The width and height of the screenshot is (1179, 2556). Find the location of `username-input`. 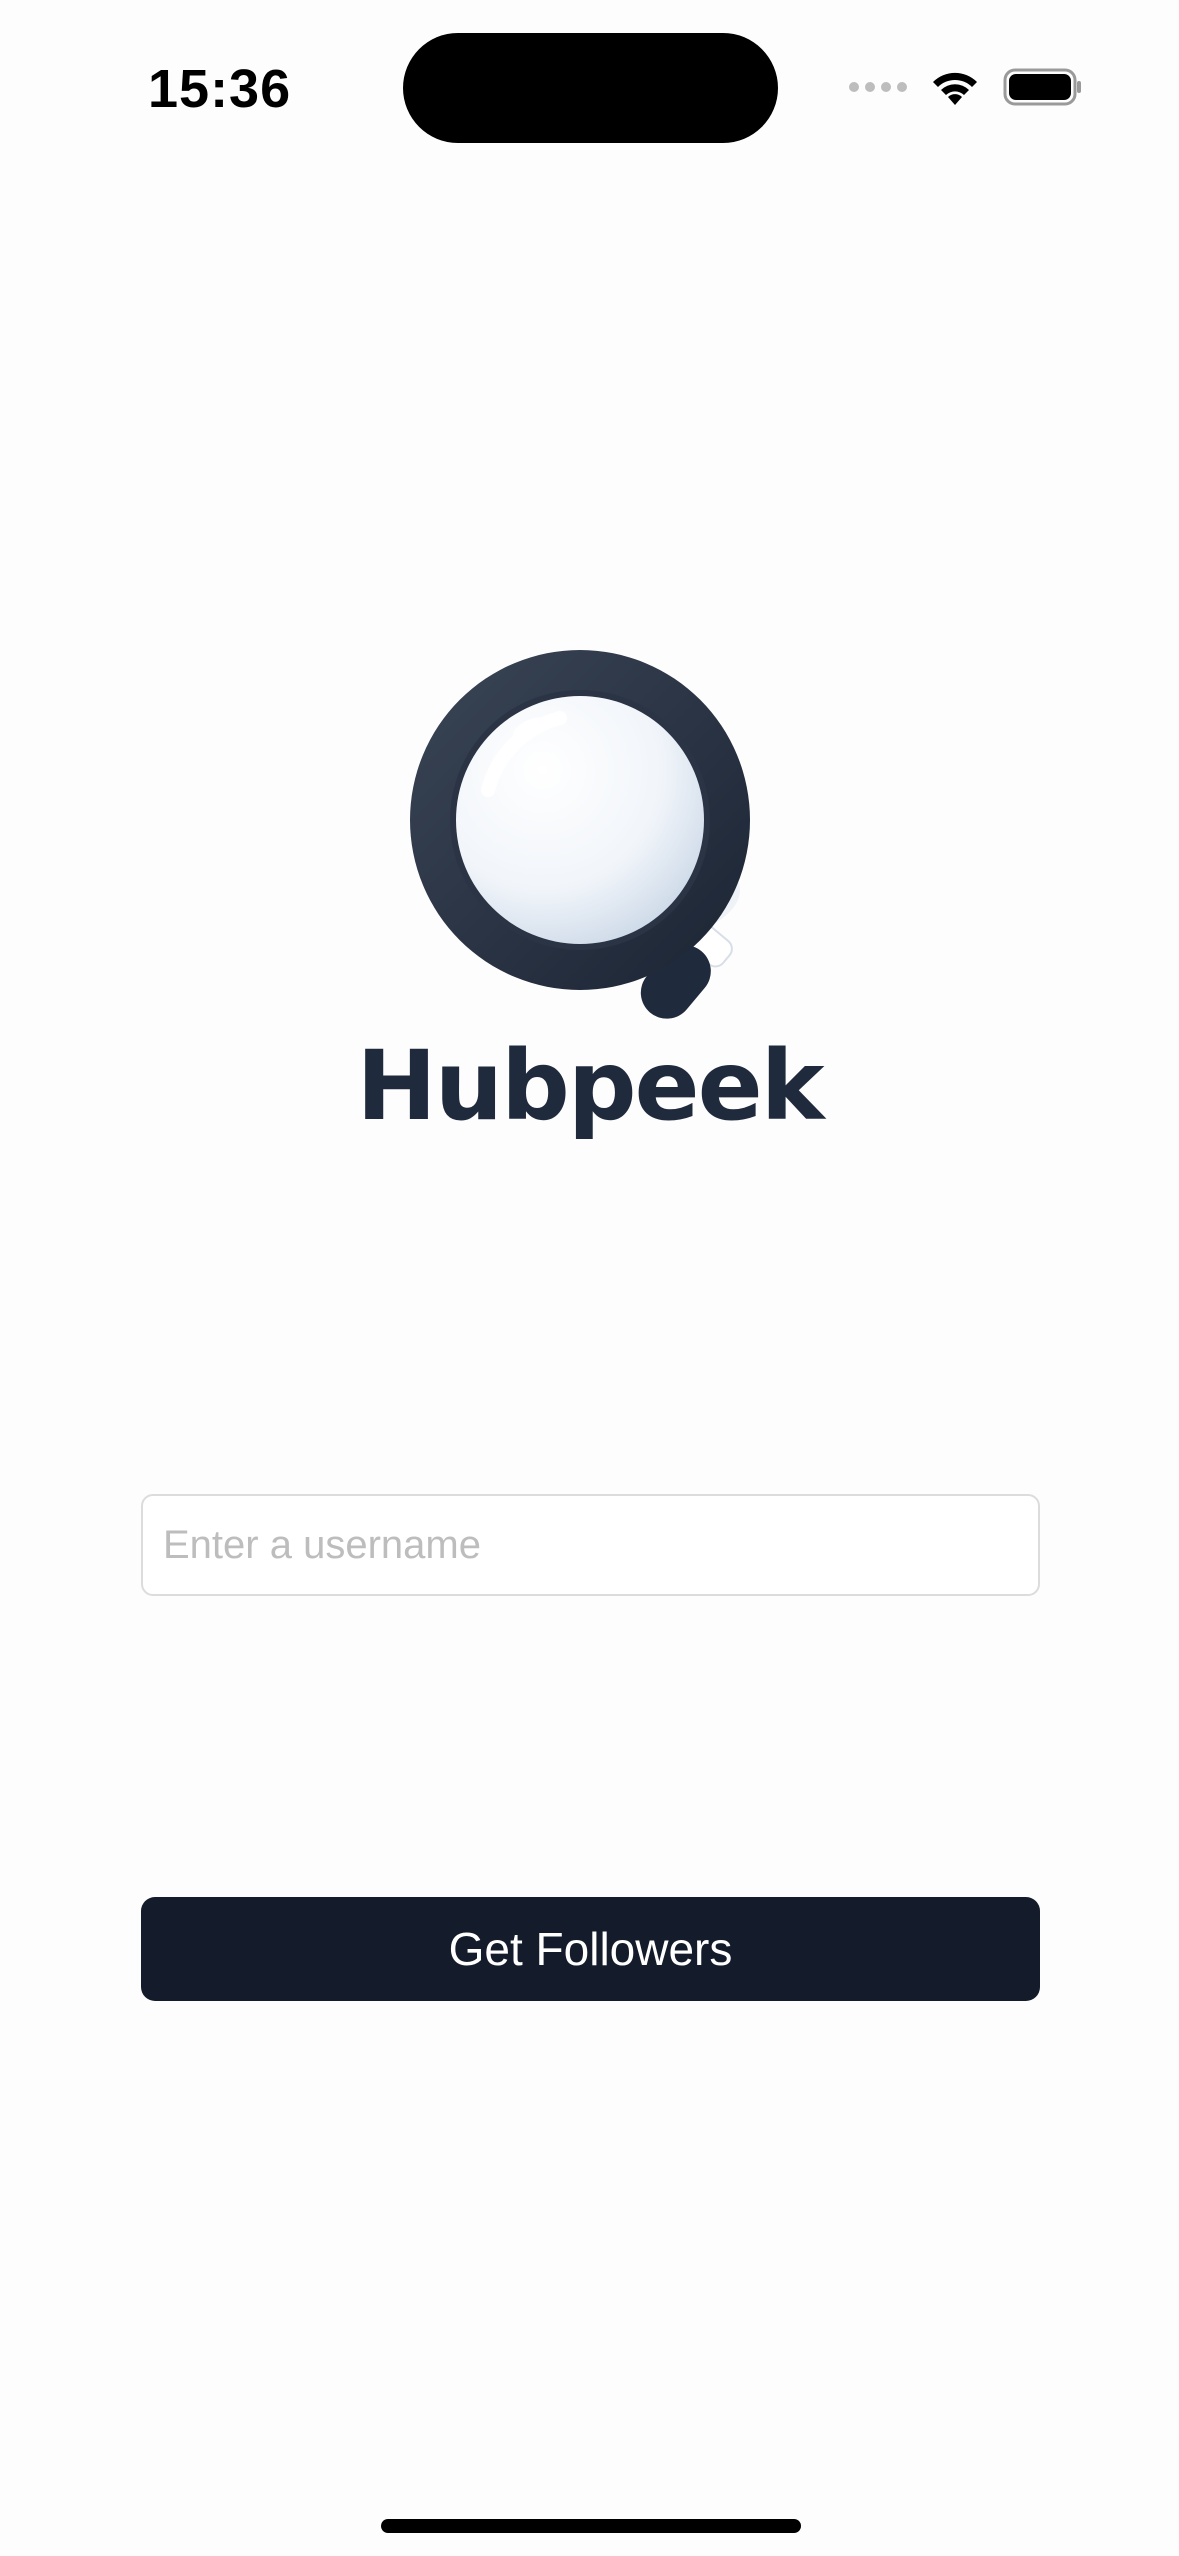

username-input is located at coordinates (590, 1545).